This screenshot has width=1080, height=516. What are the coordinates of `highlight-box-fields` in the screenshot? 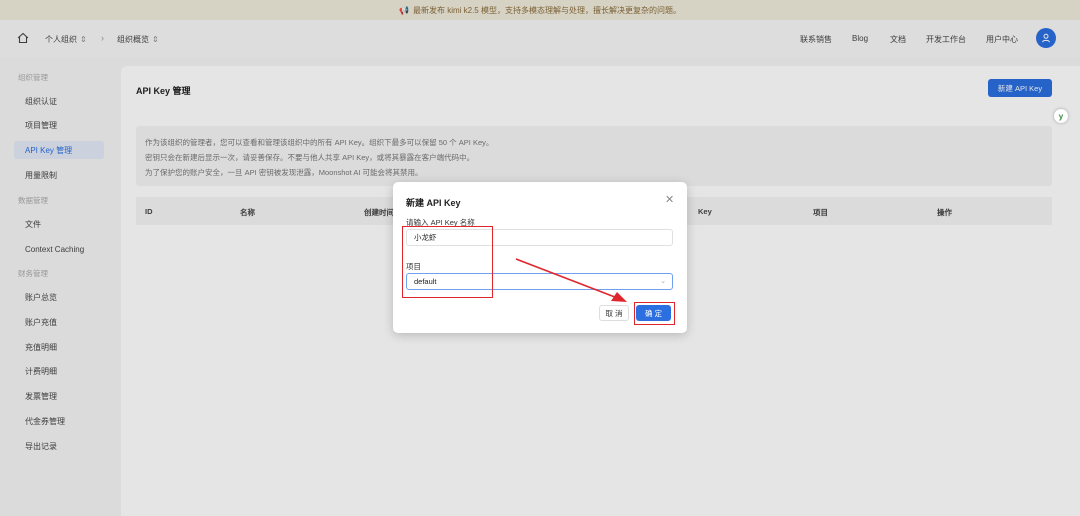 It's located at (447, 262).